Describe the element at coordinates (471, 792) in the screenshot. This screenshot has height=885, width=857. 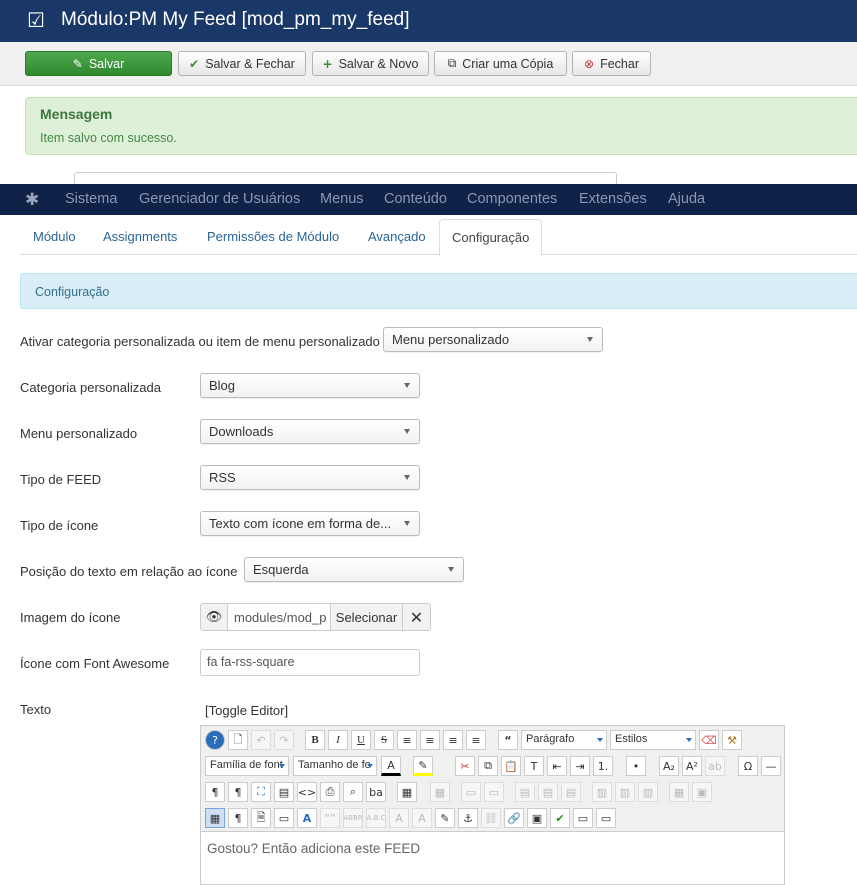
I see `table-row-props-icon: ▭` at that location.